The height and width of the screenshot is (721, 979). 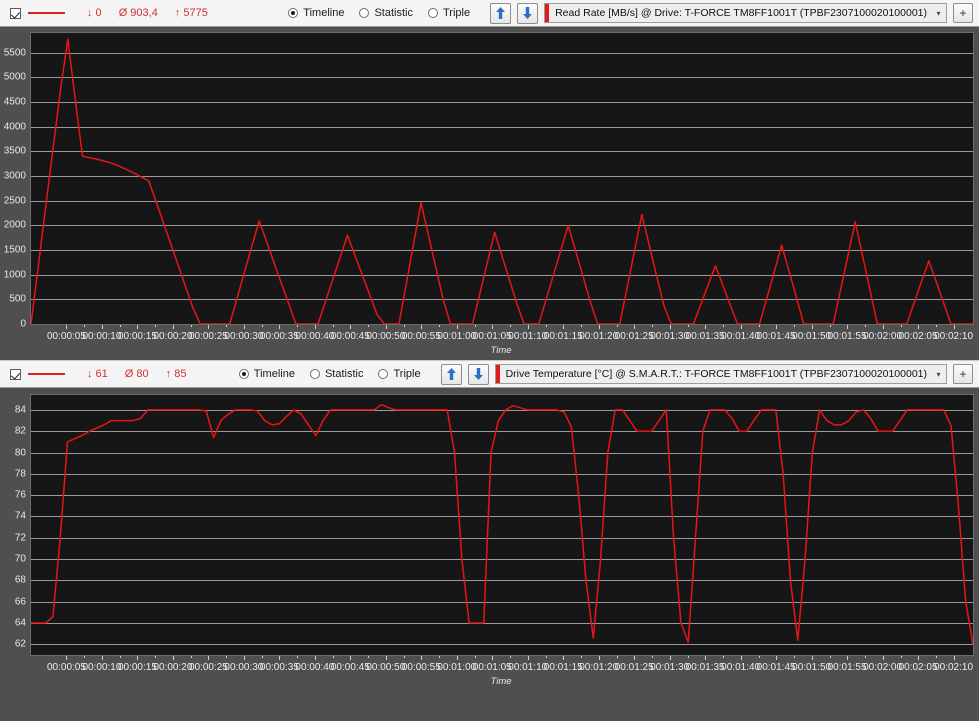 What do you see at coordinates (492, 336) in the screenshot?
I see `x-axis-tick-label: 00:01:05` at bounding box center [492, 336].